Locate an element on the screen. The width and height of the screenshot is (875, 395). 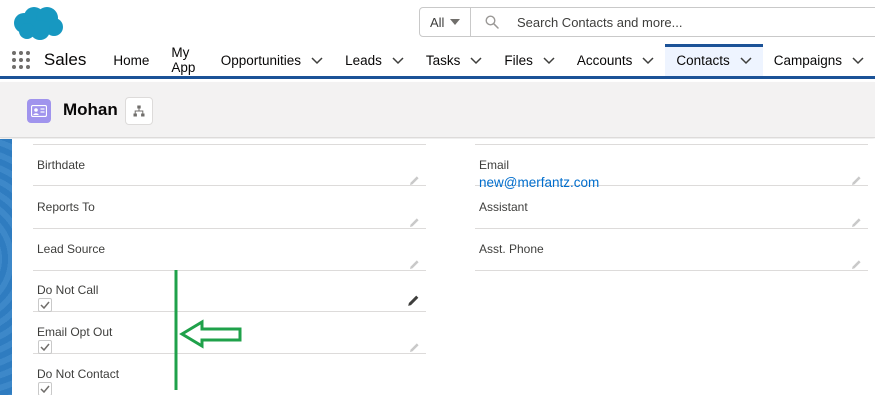
nav-item-tasks: Tasks is located at coordinates (454, 60).